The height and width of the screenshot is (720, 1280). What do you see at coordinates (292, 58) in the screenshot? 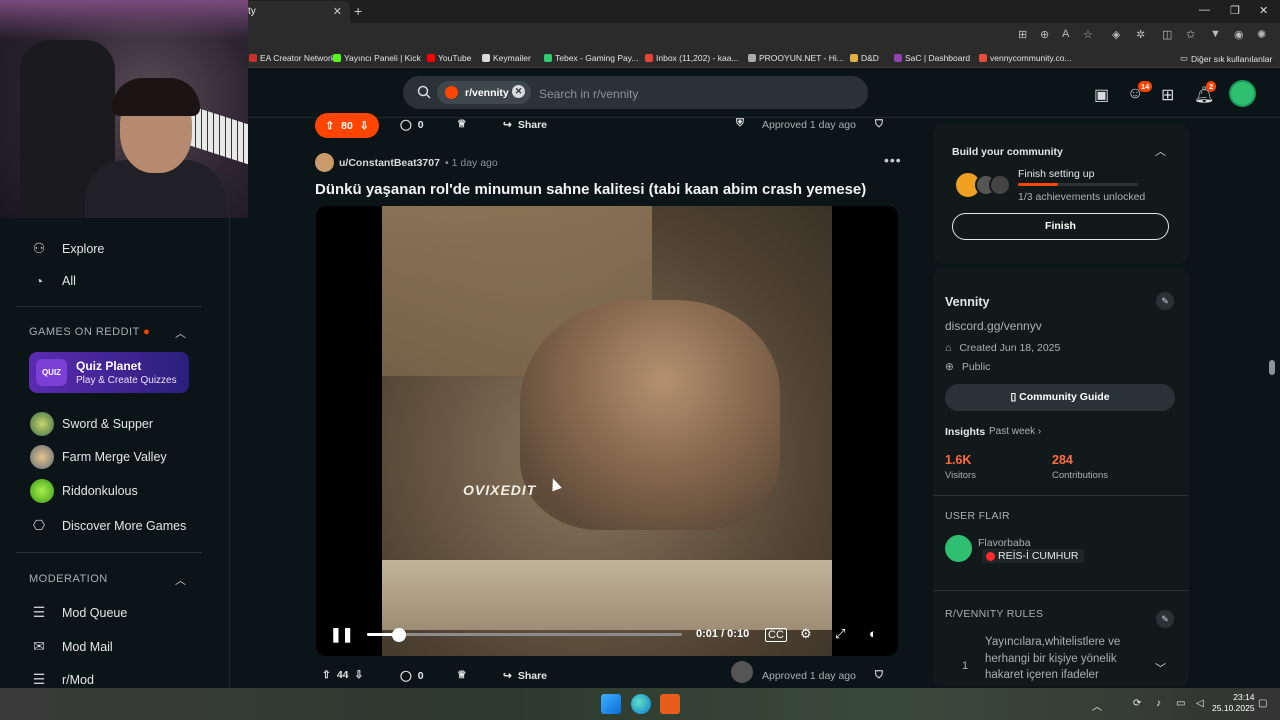
I see `bookmark-item: EA Creator Network` at bounding box center [292, 58].